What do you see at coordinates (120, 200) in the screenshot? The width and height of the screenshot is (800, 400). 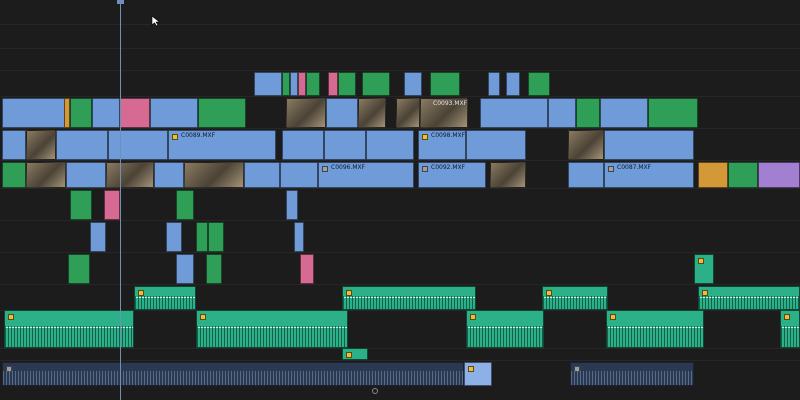 I see `playhead` at bounding box center [120, 200].